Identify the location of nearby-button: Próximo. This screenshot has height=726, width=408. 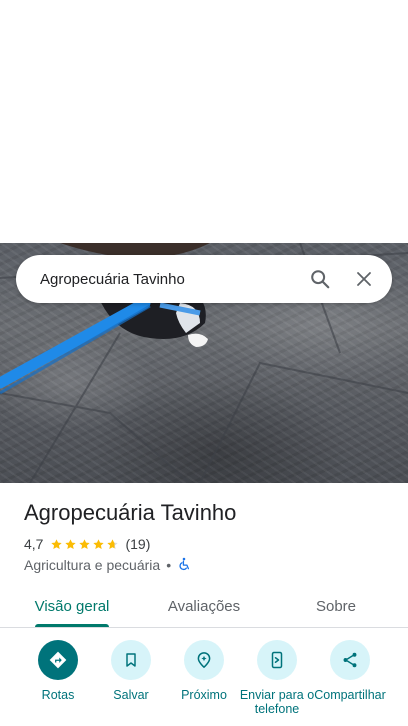
(204, 671).